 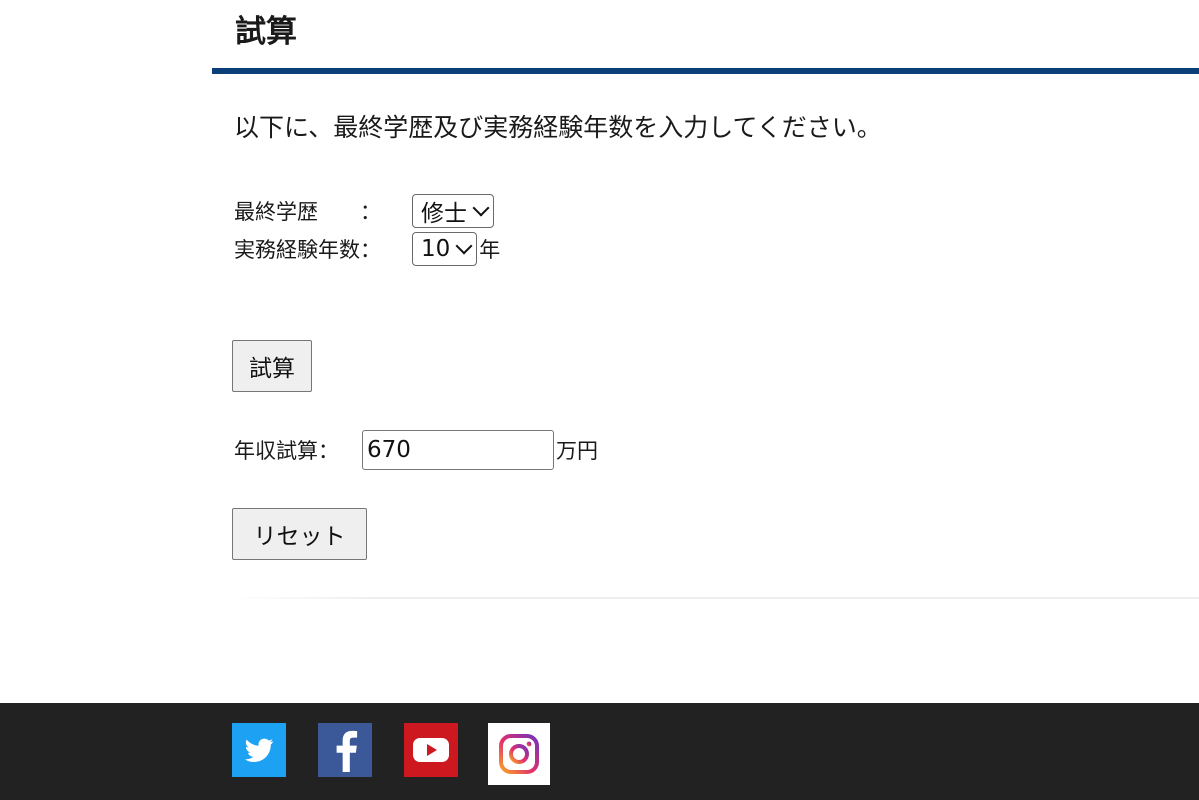 I want to click on reset-button: リセット, so click(x=299, y=534).